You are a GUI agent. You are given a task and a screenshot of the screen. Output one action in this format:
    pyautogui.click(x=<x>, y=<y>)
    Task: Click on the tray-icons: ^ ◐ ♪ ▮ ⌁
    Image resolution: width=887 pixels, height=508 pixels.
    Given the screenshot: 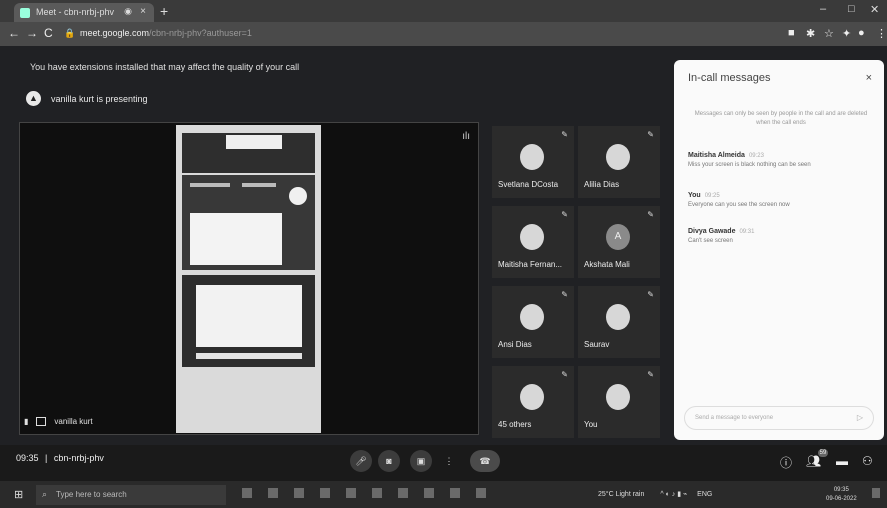 What is the action you would take?
    pyautogui.click(x=673, y=494)
    